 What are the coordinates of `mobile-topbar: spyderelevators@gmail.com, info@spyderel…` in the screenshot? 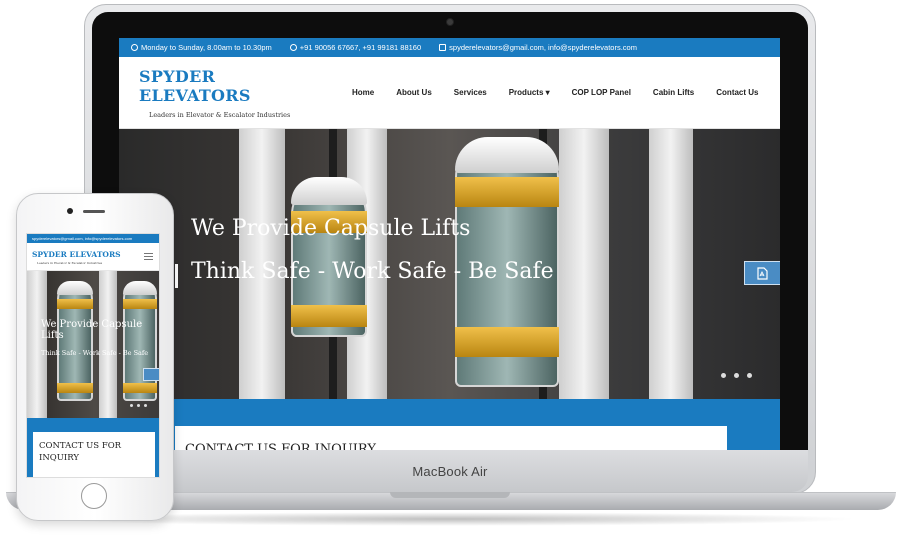 It's located at (93, 238).